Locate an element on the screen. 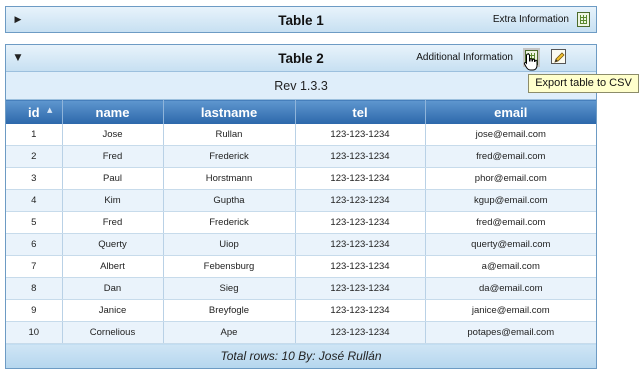 The image size is (644, 372). spreadsheet-icon is located at coordinates (583, 19).